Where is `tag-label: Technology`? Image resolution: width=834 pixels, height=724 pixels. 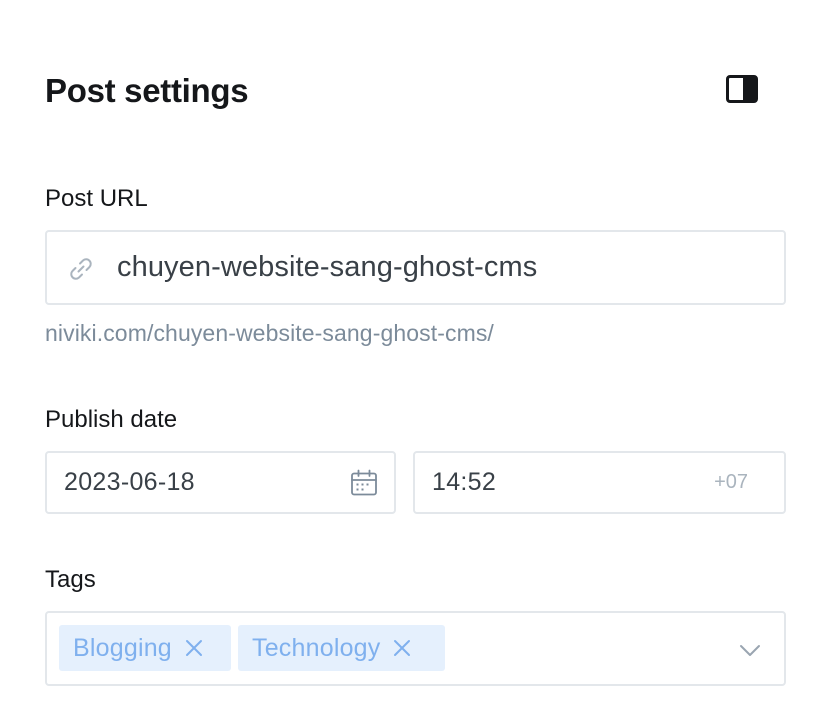 tag-label: Technology is located at coordinates (316, 648).